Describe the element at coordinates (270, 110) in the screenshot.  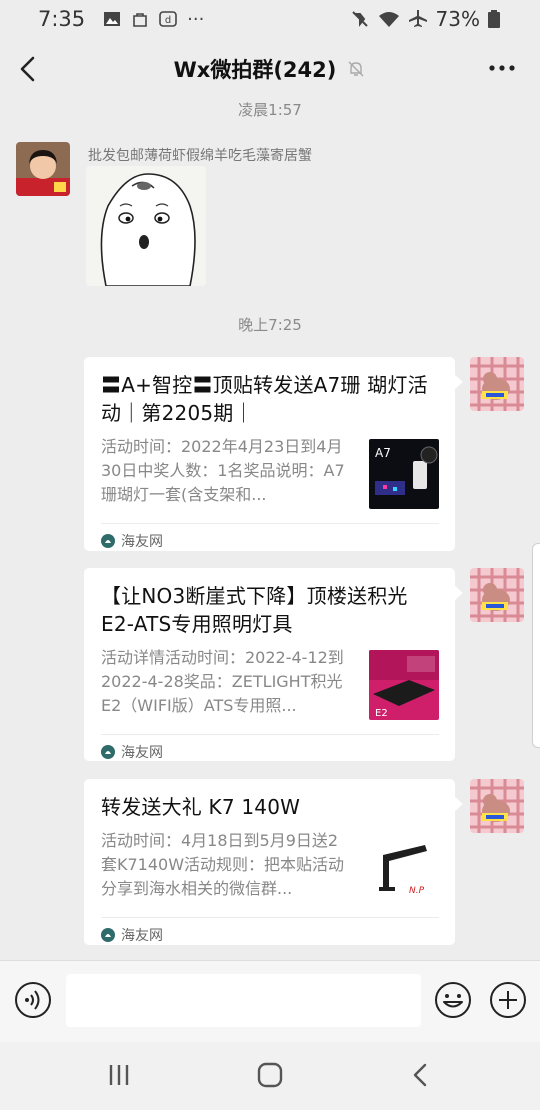
I see `message-timestamp: 凌晨1:57` at that location.